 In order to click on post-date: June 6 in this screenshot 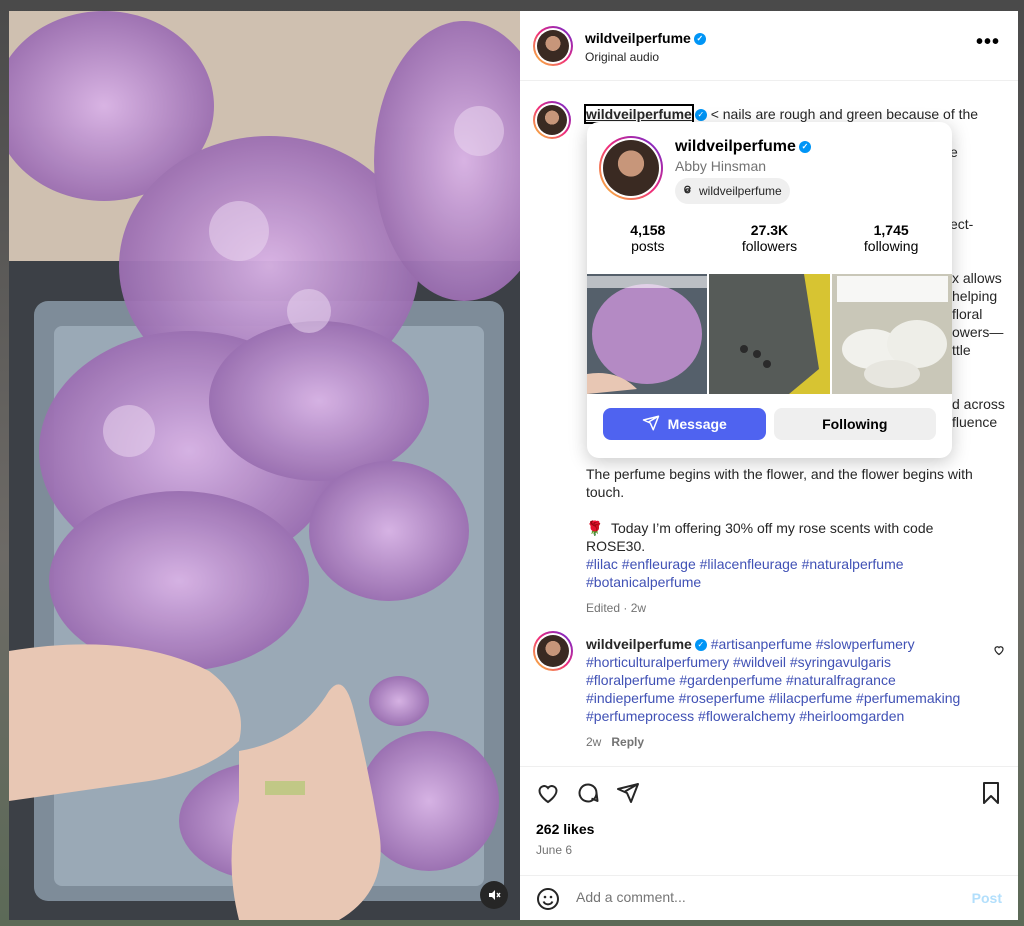, I will do `click(554, 850)`.